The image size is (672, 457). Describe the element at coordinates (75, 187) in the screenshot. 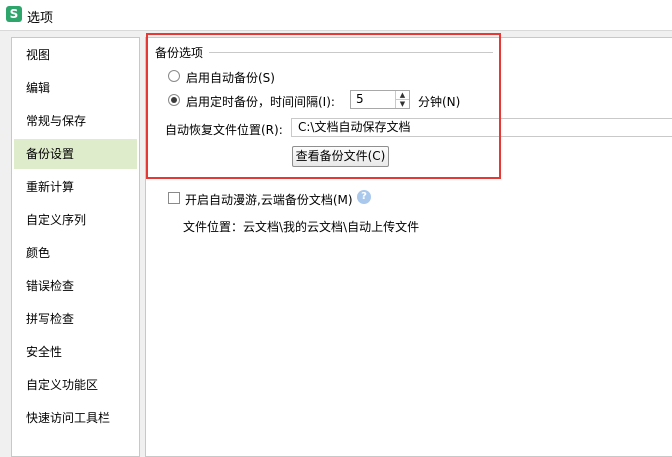

I see `sidebar-item-recalculate: 重新计算` at that location.